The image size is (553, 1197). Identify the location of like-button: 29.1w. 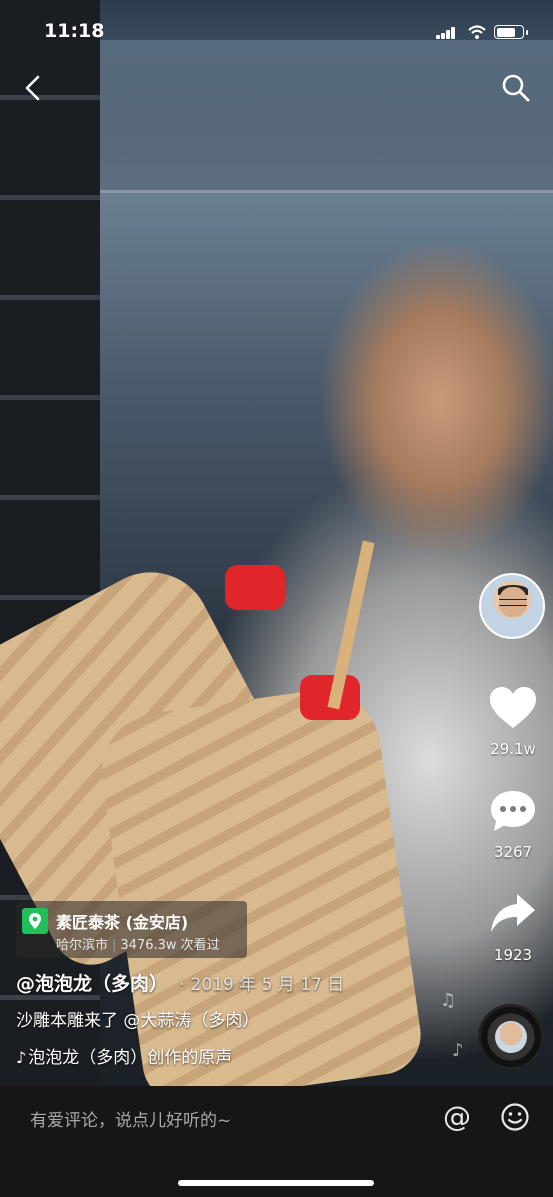
(513, 721).